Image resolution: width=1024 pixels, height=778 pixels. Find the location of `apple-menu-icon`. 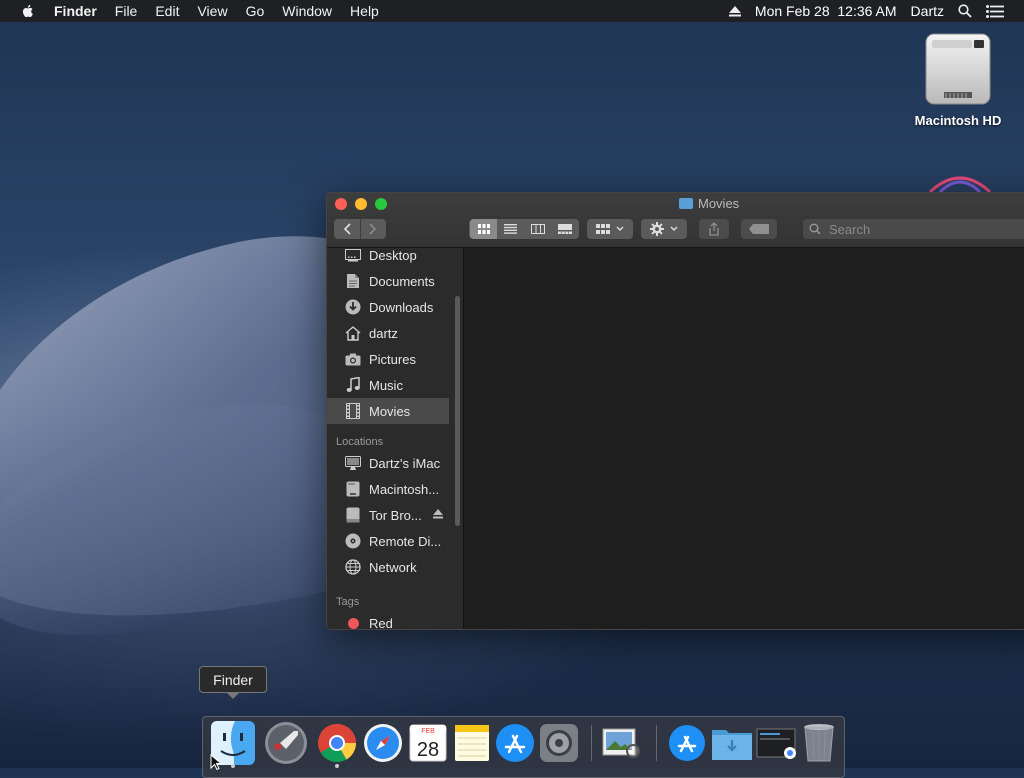

apple-menu-icon is located at coordinates (28, 11).